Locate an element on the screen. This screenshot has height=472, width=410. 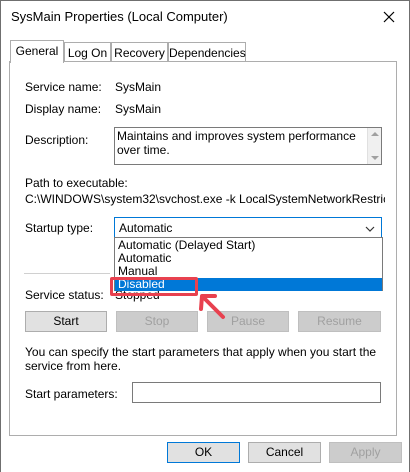
description-scrollbar is located at coordinates (374, 146).